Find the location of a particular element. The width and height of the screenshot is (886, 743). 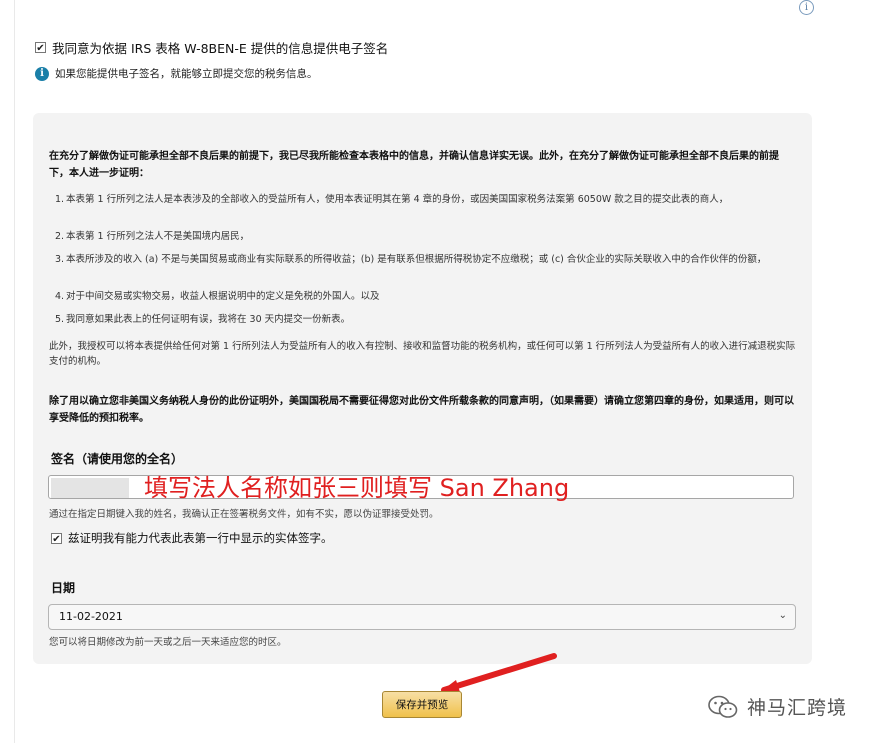

signing-authority-row: ✔ 兹证明我有能力代表此表第一行中显示的实体签字。 is located at coordinates (192, 538).